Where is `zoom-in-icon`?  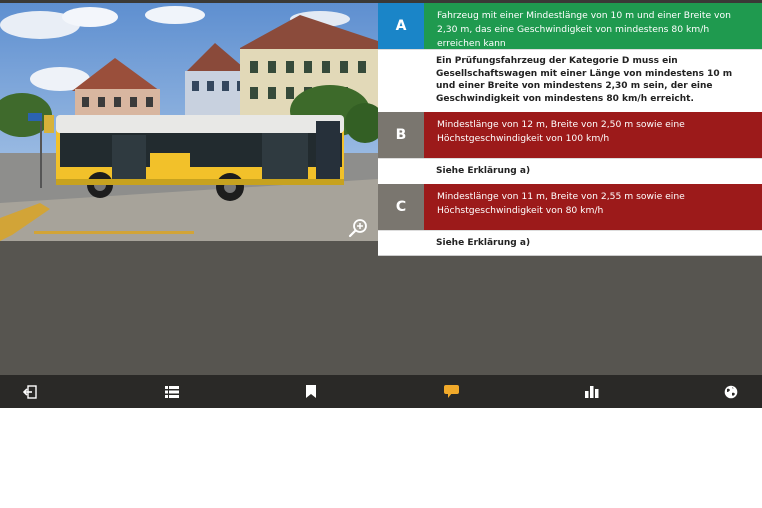 zoom-in-icon is located at coordinates (357, 228).